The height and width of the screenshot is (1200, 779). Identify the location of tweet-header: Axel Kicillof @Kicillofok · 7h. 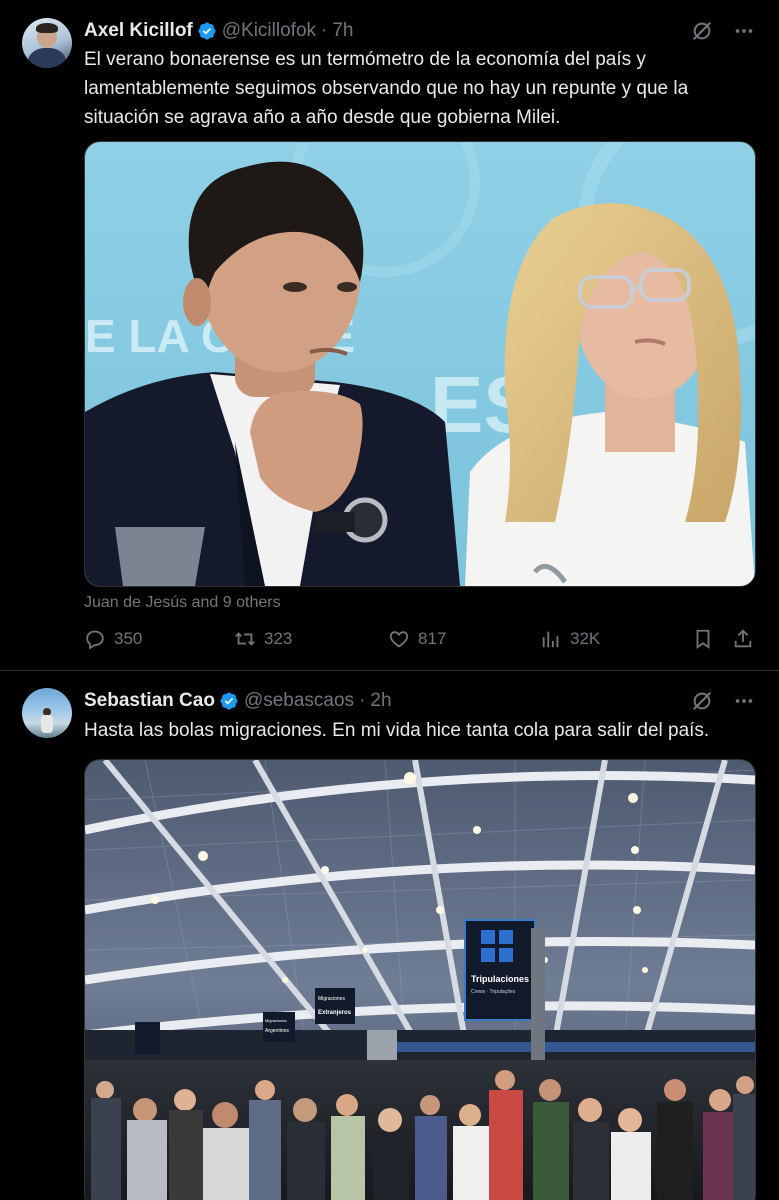
(218, 31).